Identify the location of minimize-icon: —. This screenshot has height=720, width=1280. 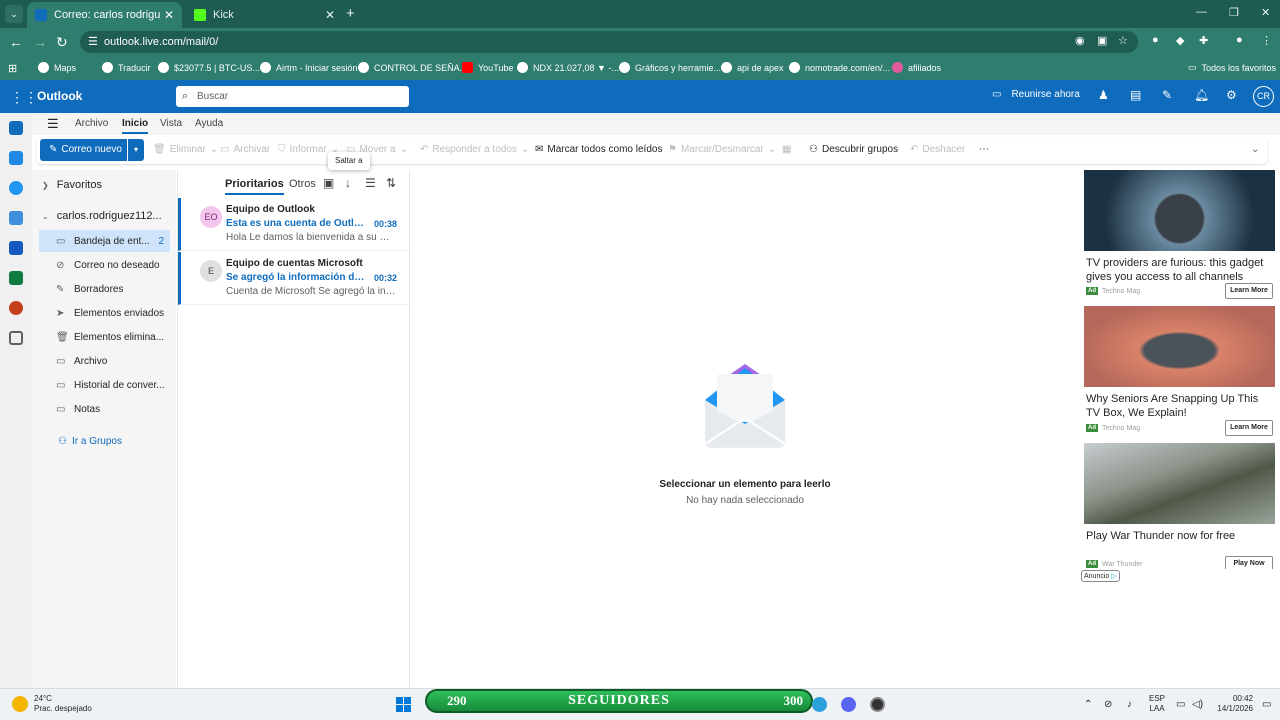
(1201, 12).